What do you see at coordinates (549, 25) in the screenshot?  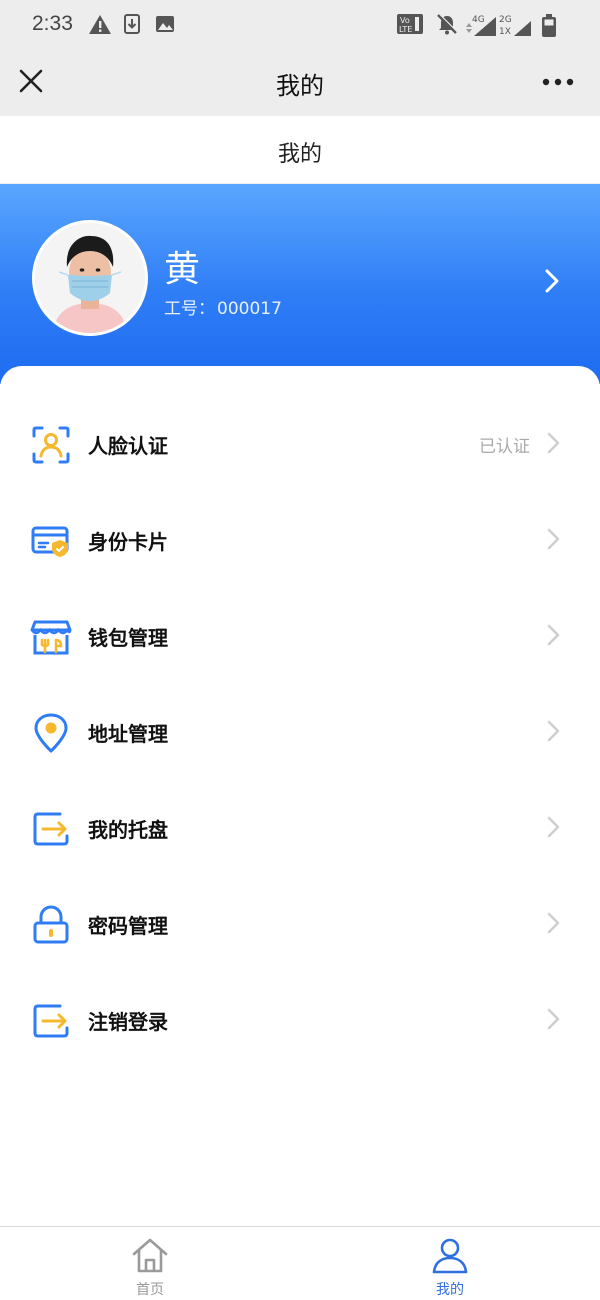 I see `battery-icon` at bounding box center [549, 25].